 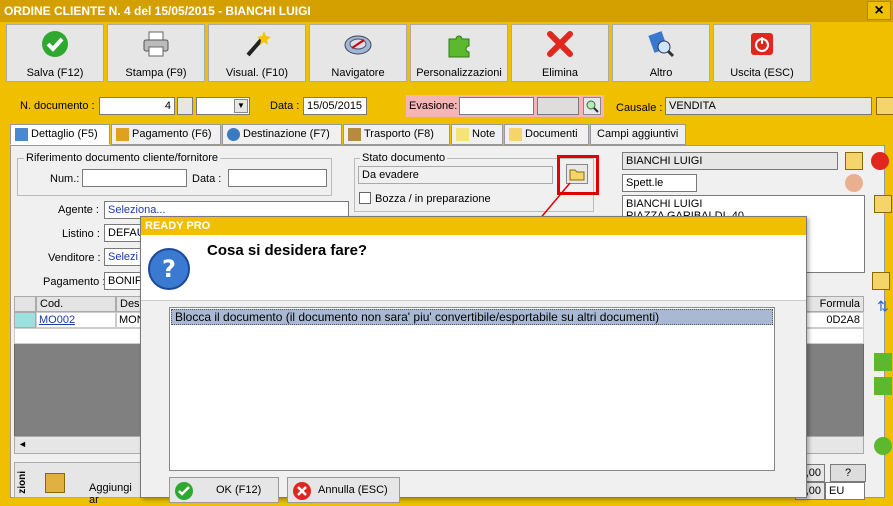 What do you see at coordinates (137, 106) in the screenshot?
I see `doc-number-input: 4` at bounding box center [137, 106].